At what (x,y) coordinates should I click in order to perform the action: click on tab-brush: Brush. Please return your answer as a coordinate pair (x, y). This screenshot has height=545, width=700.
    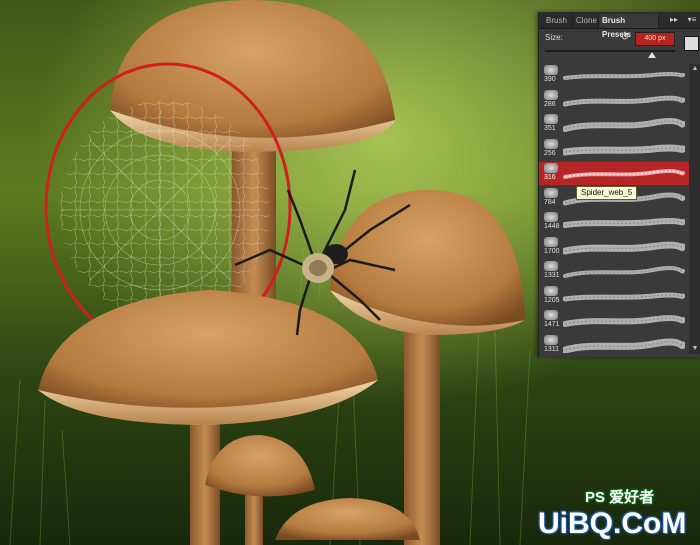
    Looking at the image, I should click on (558, 21).